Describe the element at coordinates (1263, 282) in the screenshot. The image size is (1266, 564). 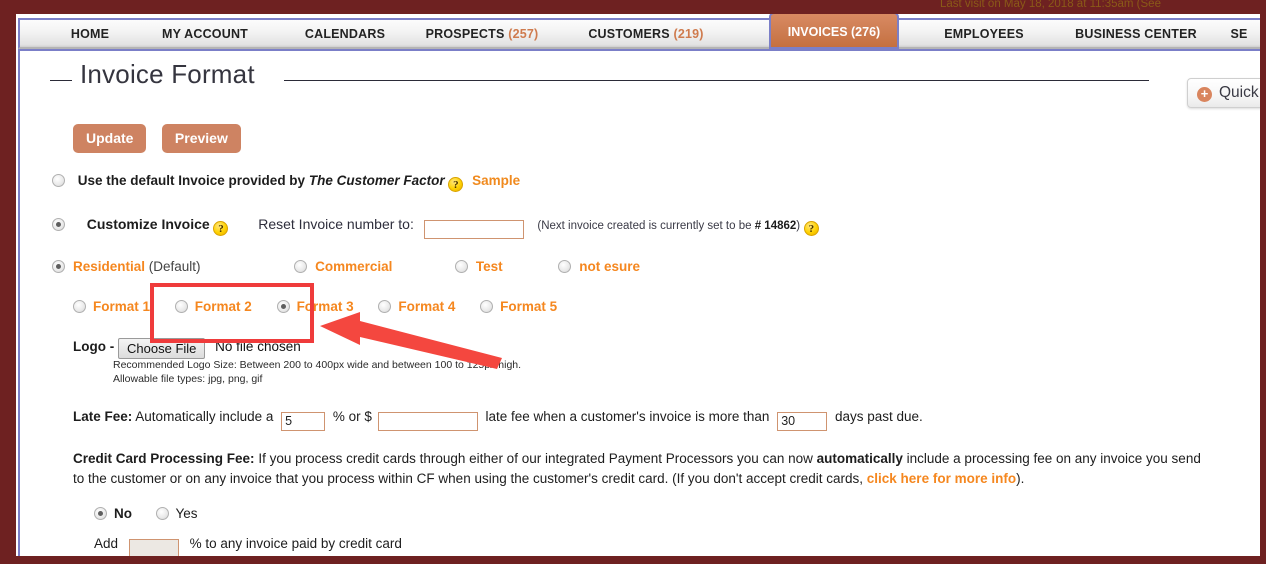
I see `window-frame-right` at that location.